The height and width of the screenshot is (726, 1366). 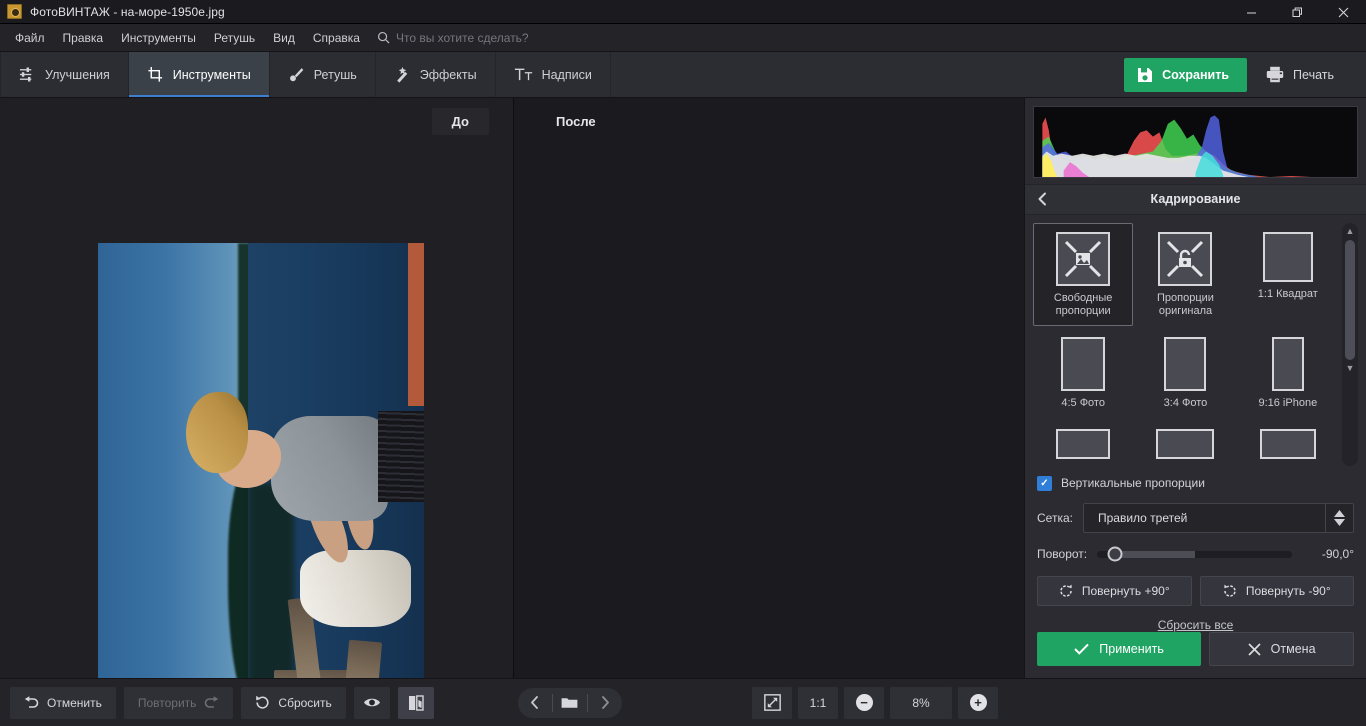 I want to click on title-bar: ФотоВИНТАЖ - на-море-1950e.jpg, so click(x=683, y=12).